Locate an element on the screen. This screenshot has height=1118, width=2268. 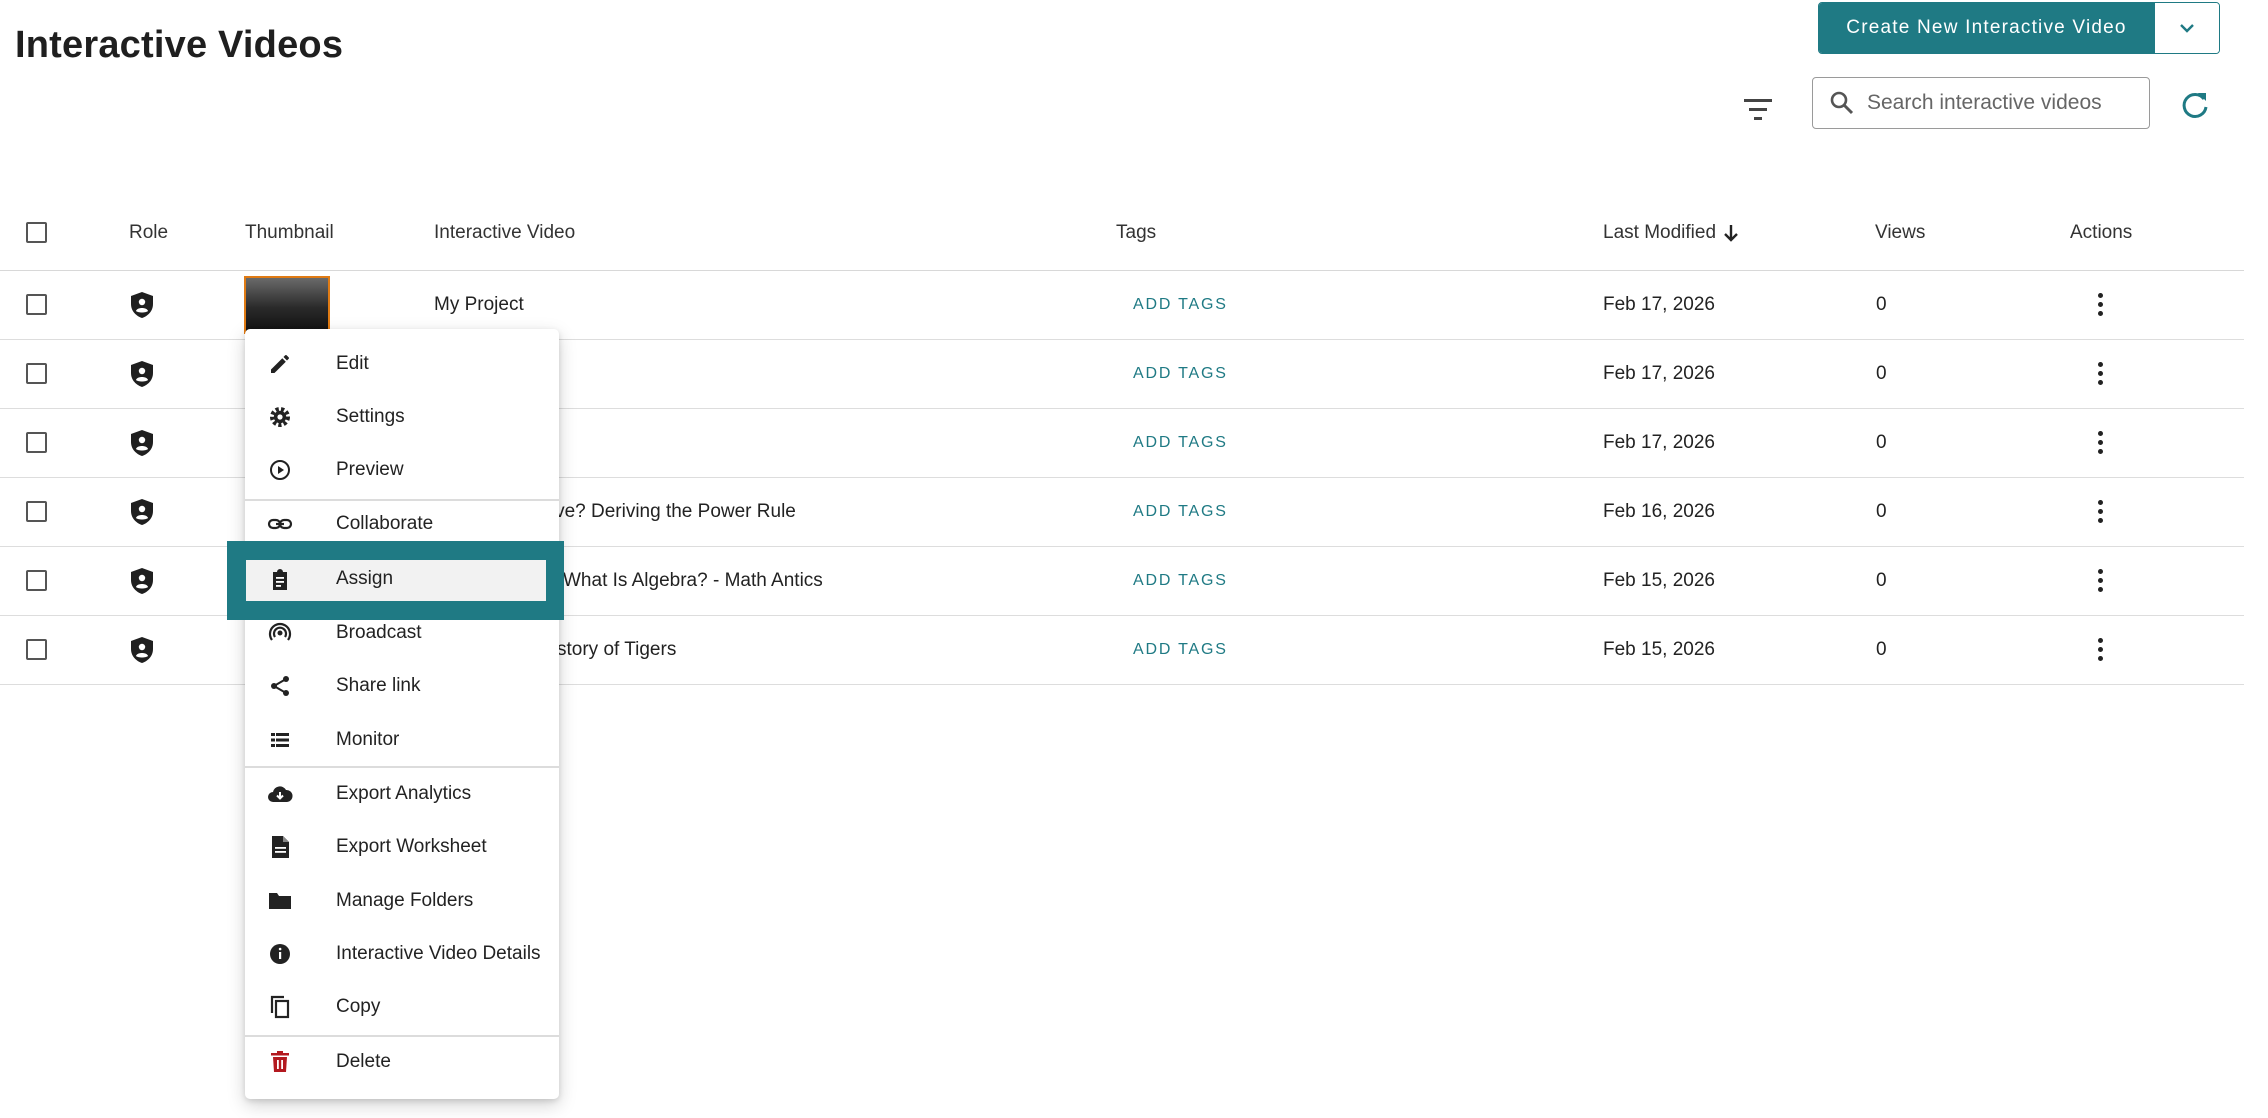
menu-item-edit: Edit is located at coordinates (402, 364).